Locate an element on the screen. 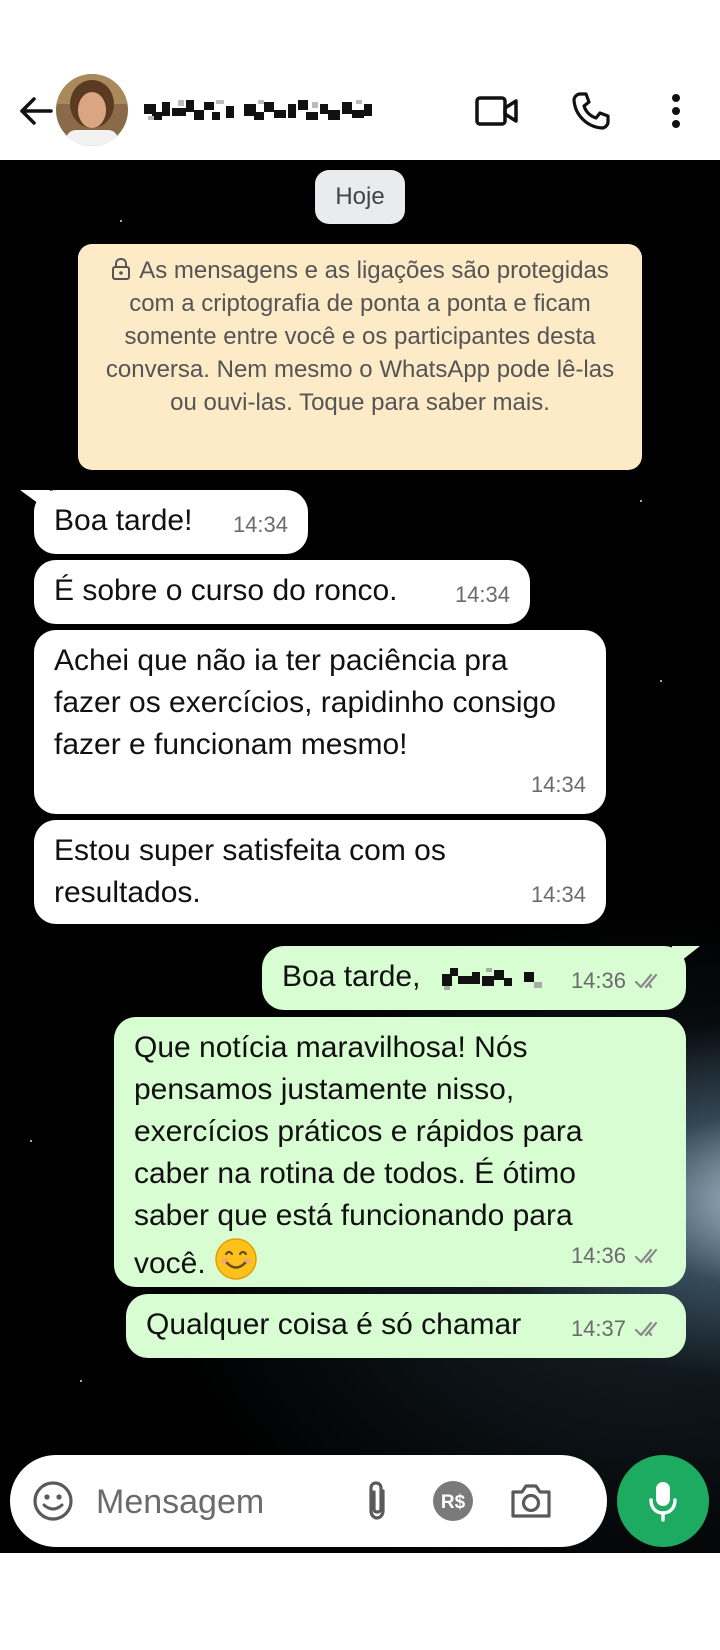 This screenshot has width=720, height=1650. message-composer: R$ is located at coordinates (308, 1501).